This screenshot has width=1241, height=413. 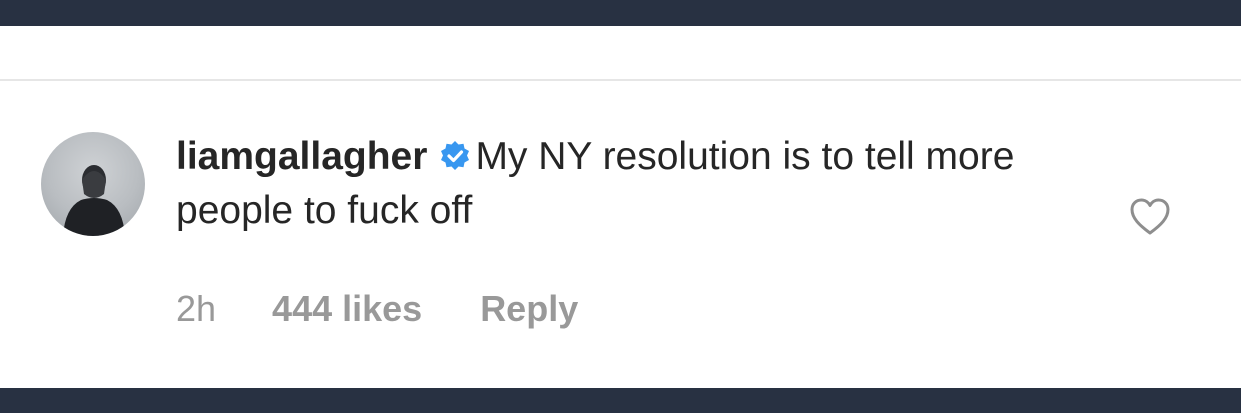 What do you see at coordinates (455, 151) in the screenshot?
I see `verified-badge-icon` at bounding box center [455, 151].